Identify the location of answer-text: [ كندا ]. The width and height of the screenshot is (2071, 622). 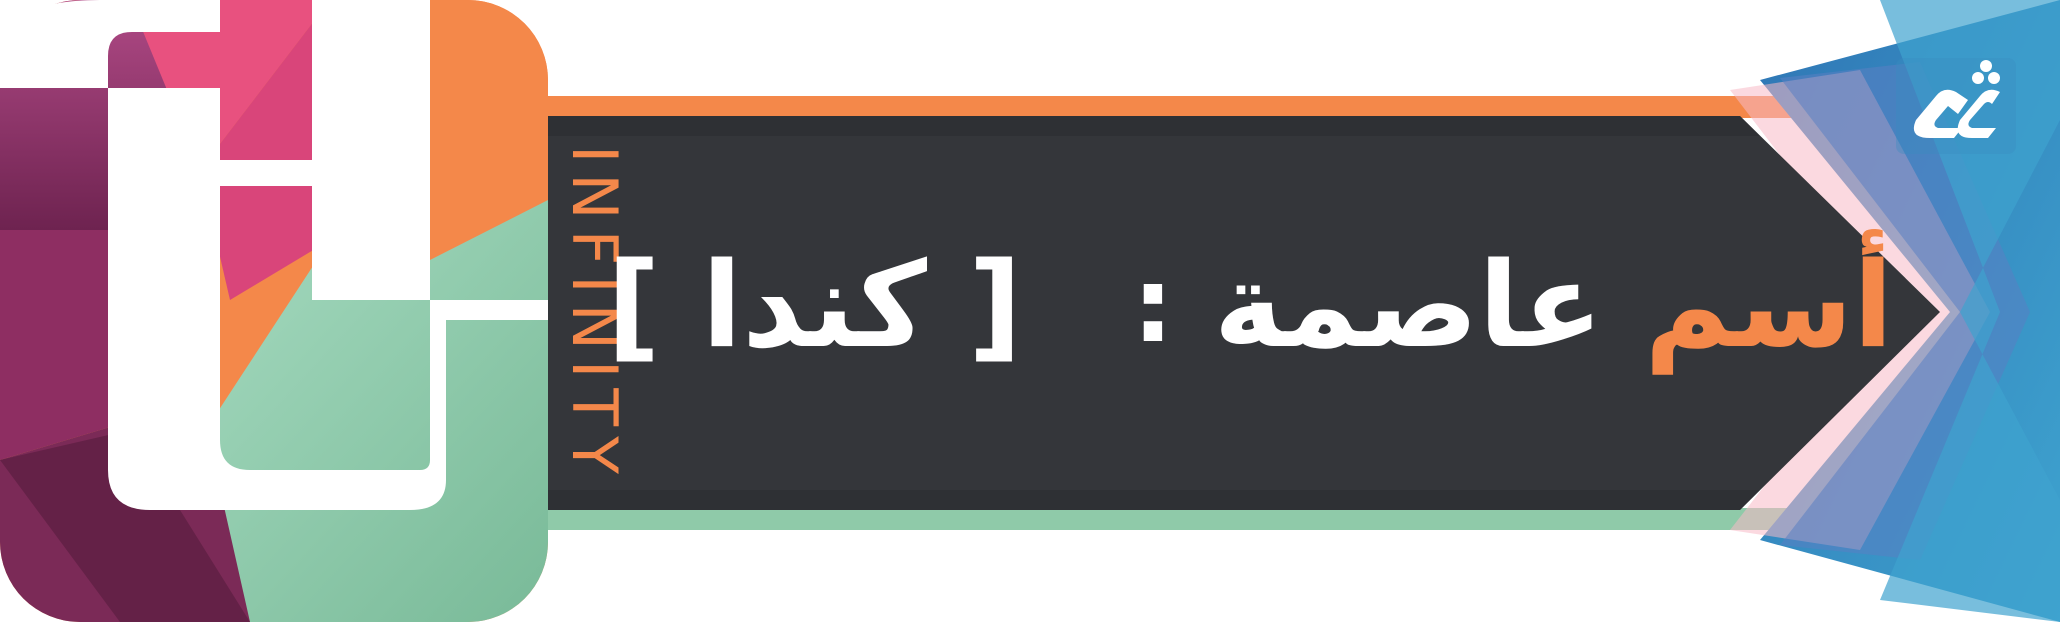
(814, 305).